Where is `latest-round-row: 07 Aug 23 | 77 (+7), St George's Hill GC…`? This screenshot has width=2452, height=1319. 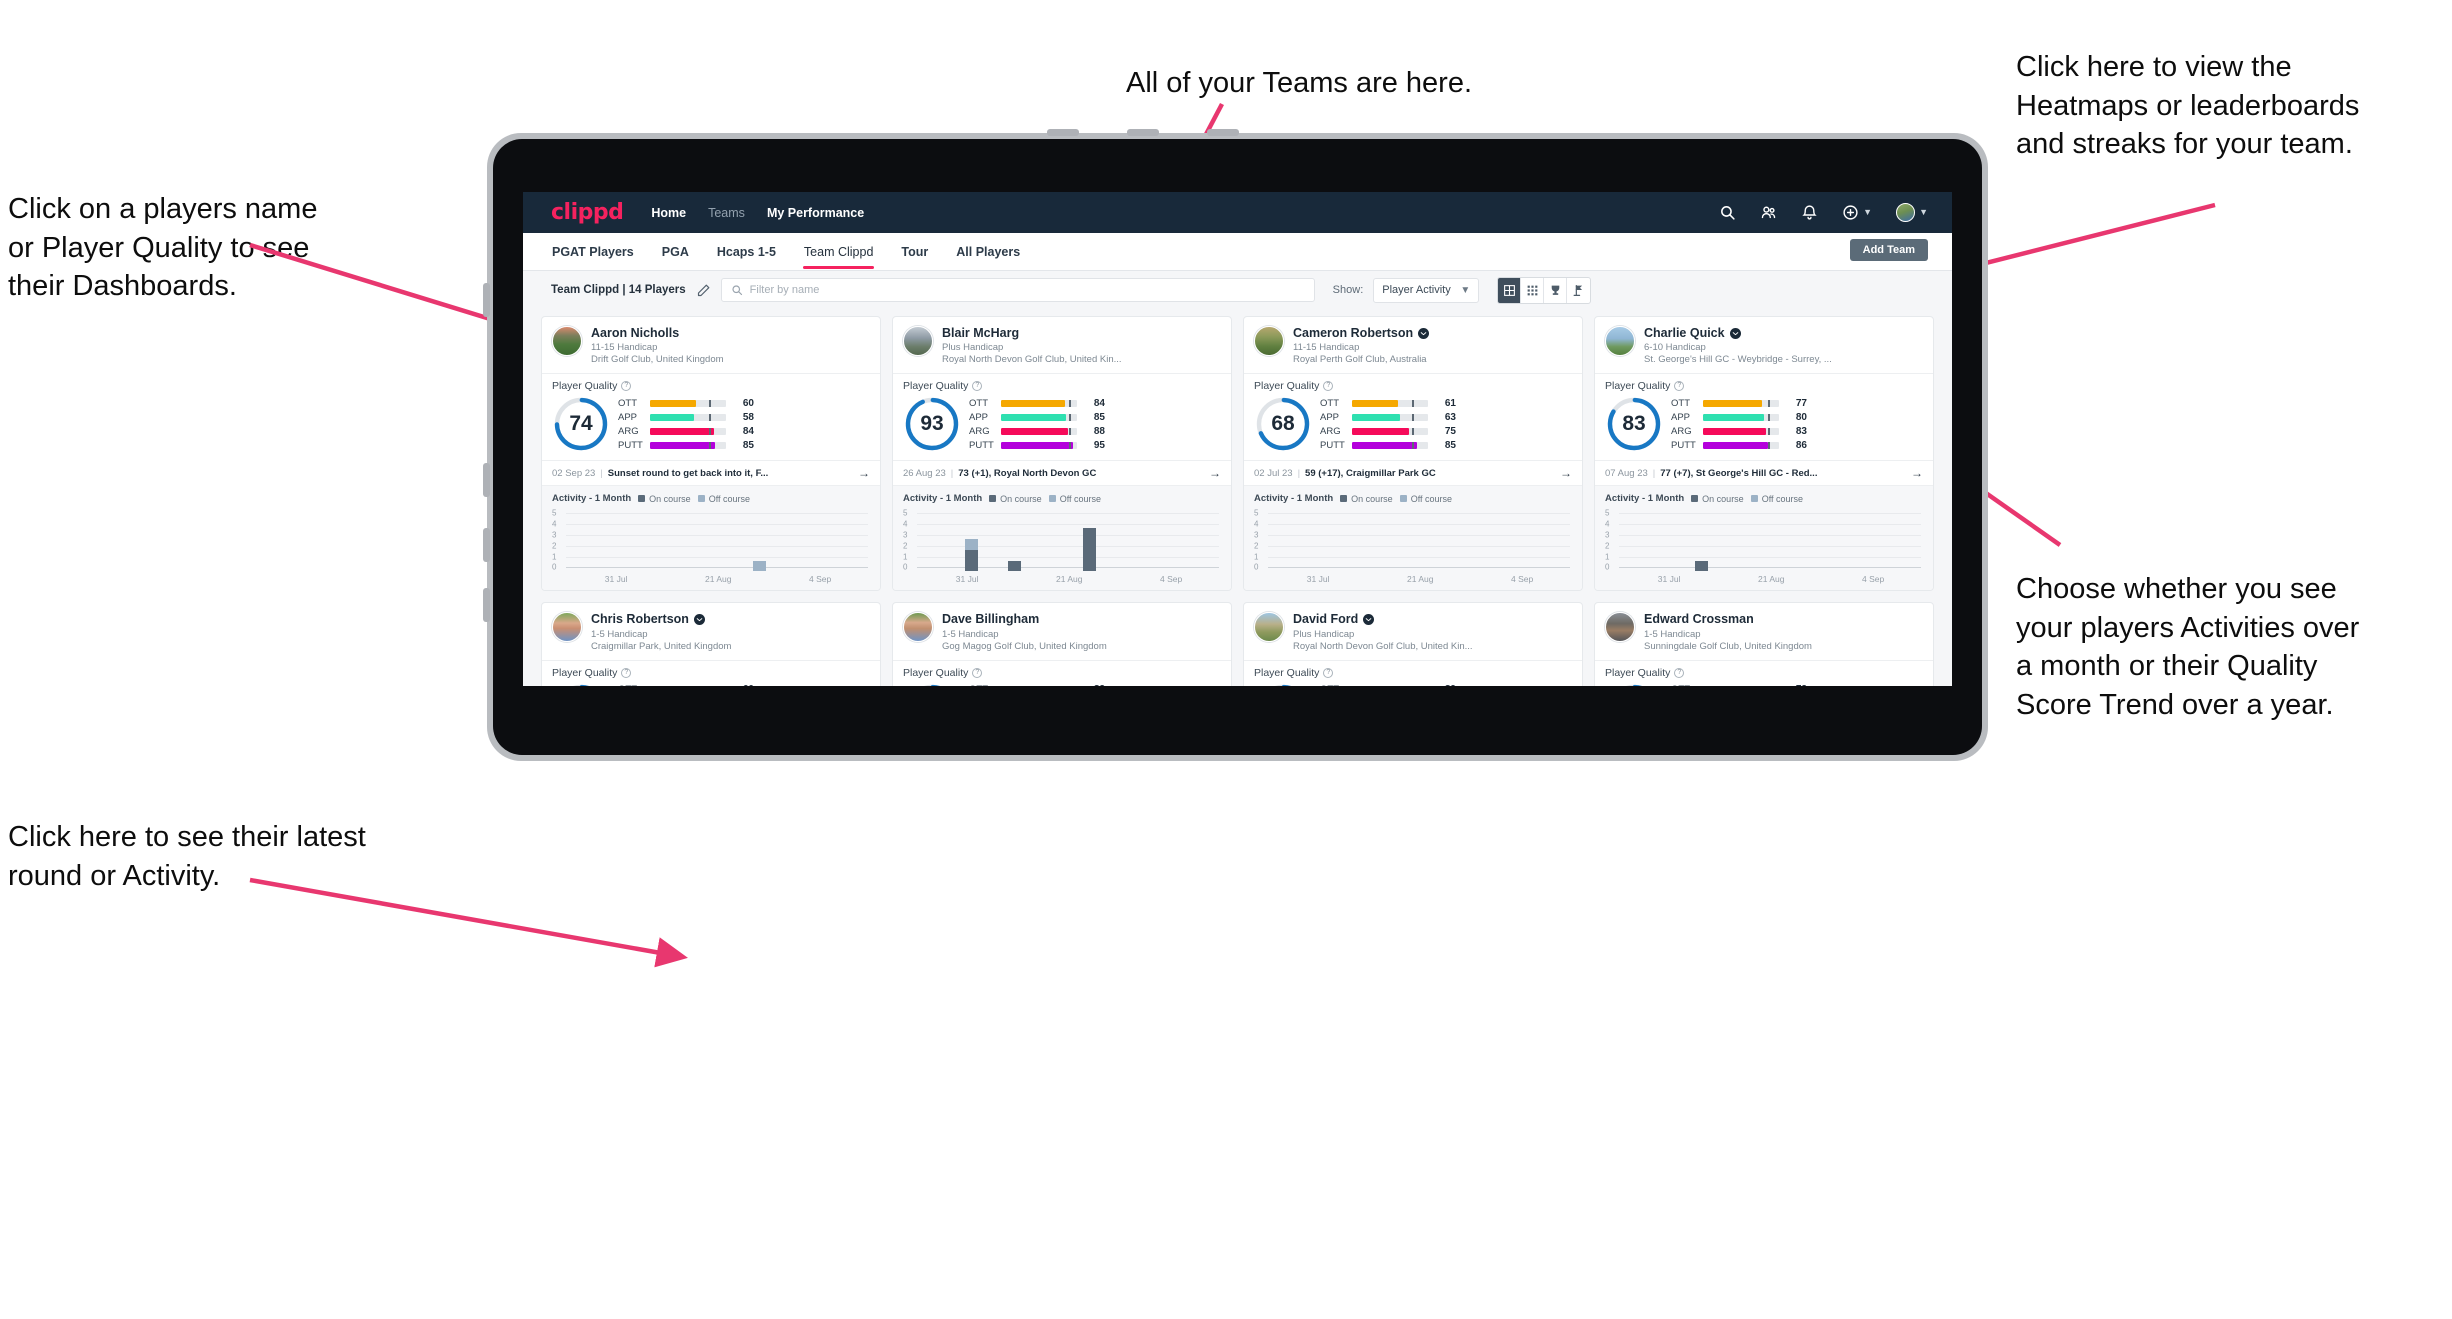
latest-round-row: 07 Aug 23 | 77 (+7), St George's Hill GC… is located at coordinates (1764, 472).